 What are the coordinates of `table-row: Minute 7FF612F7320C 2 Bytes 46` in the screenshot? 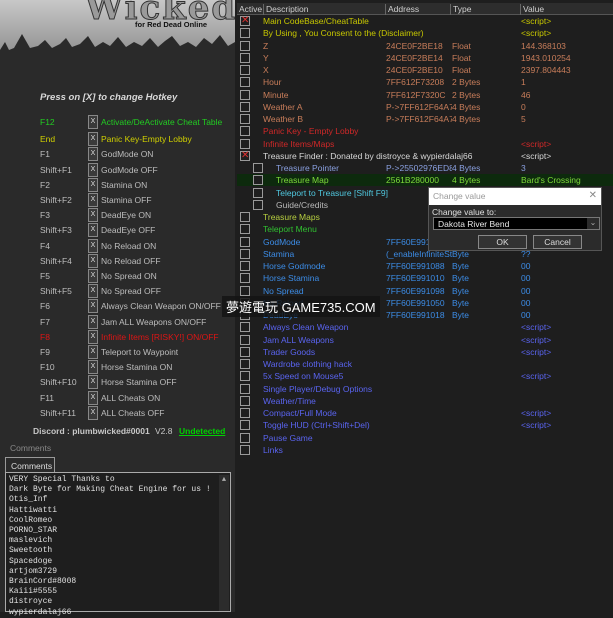 It's located at (425, 95).